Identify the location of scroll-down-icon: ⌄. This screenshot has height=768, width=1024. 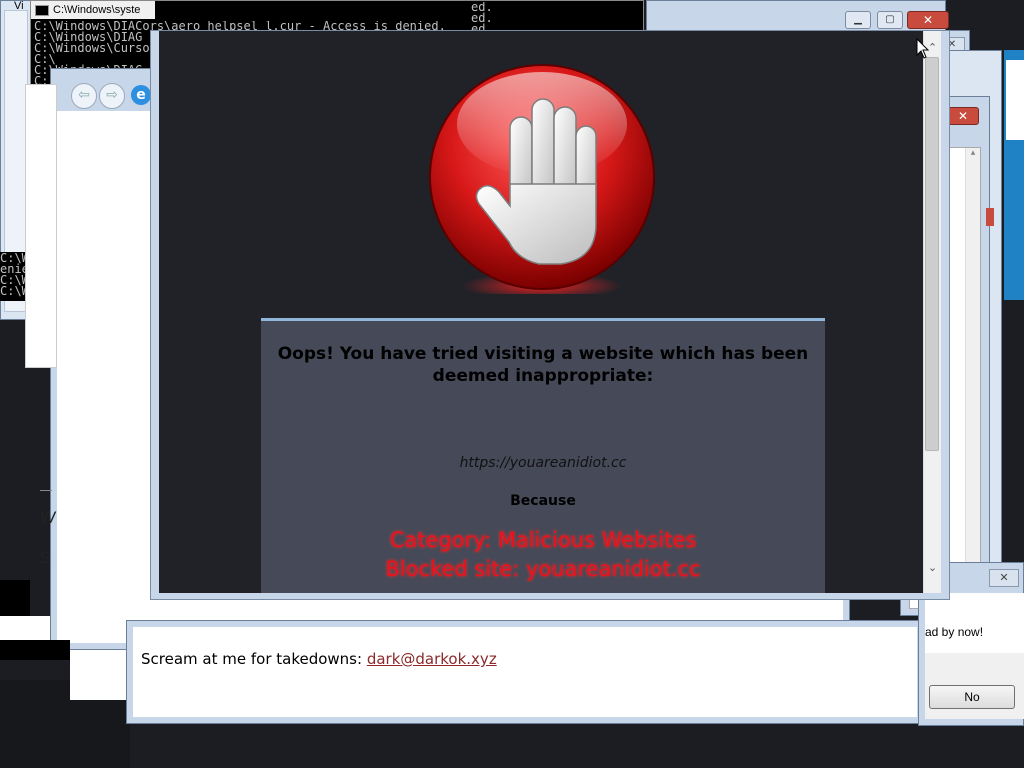
(932, 567).